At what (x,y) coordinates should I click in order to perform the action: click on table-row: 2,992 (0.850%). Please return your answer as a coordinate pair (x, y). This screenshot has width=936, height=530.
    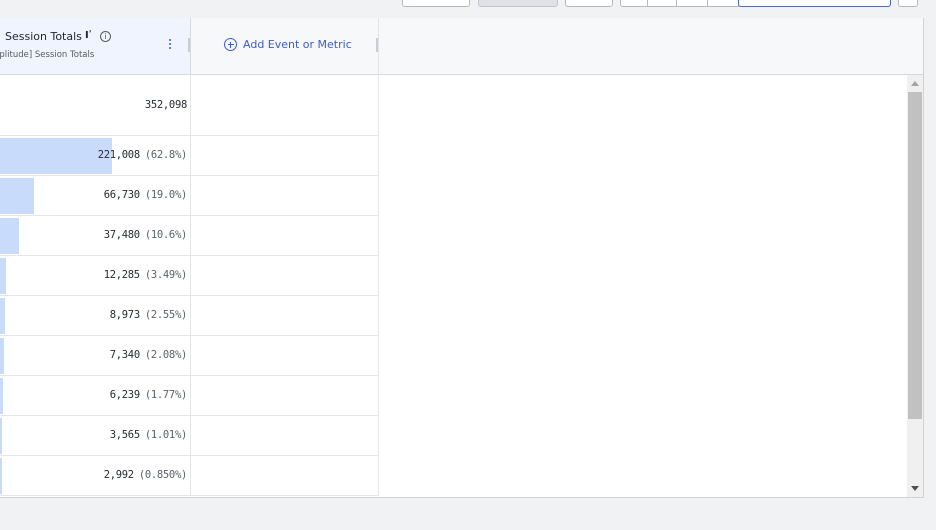
    Looking at the image, I should click on (189, 476).